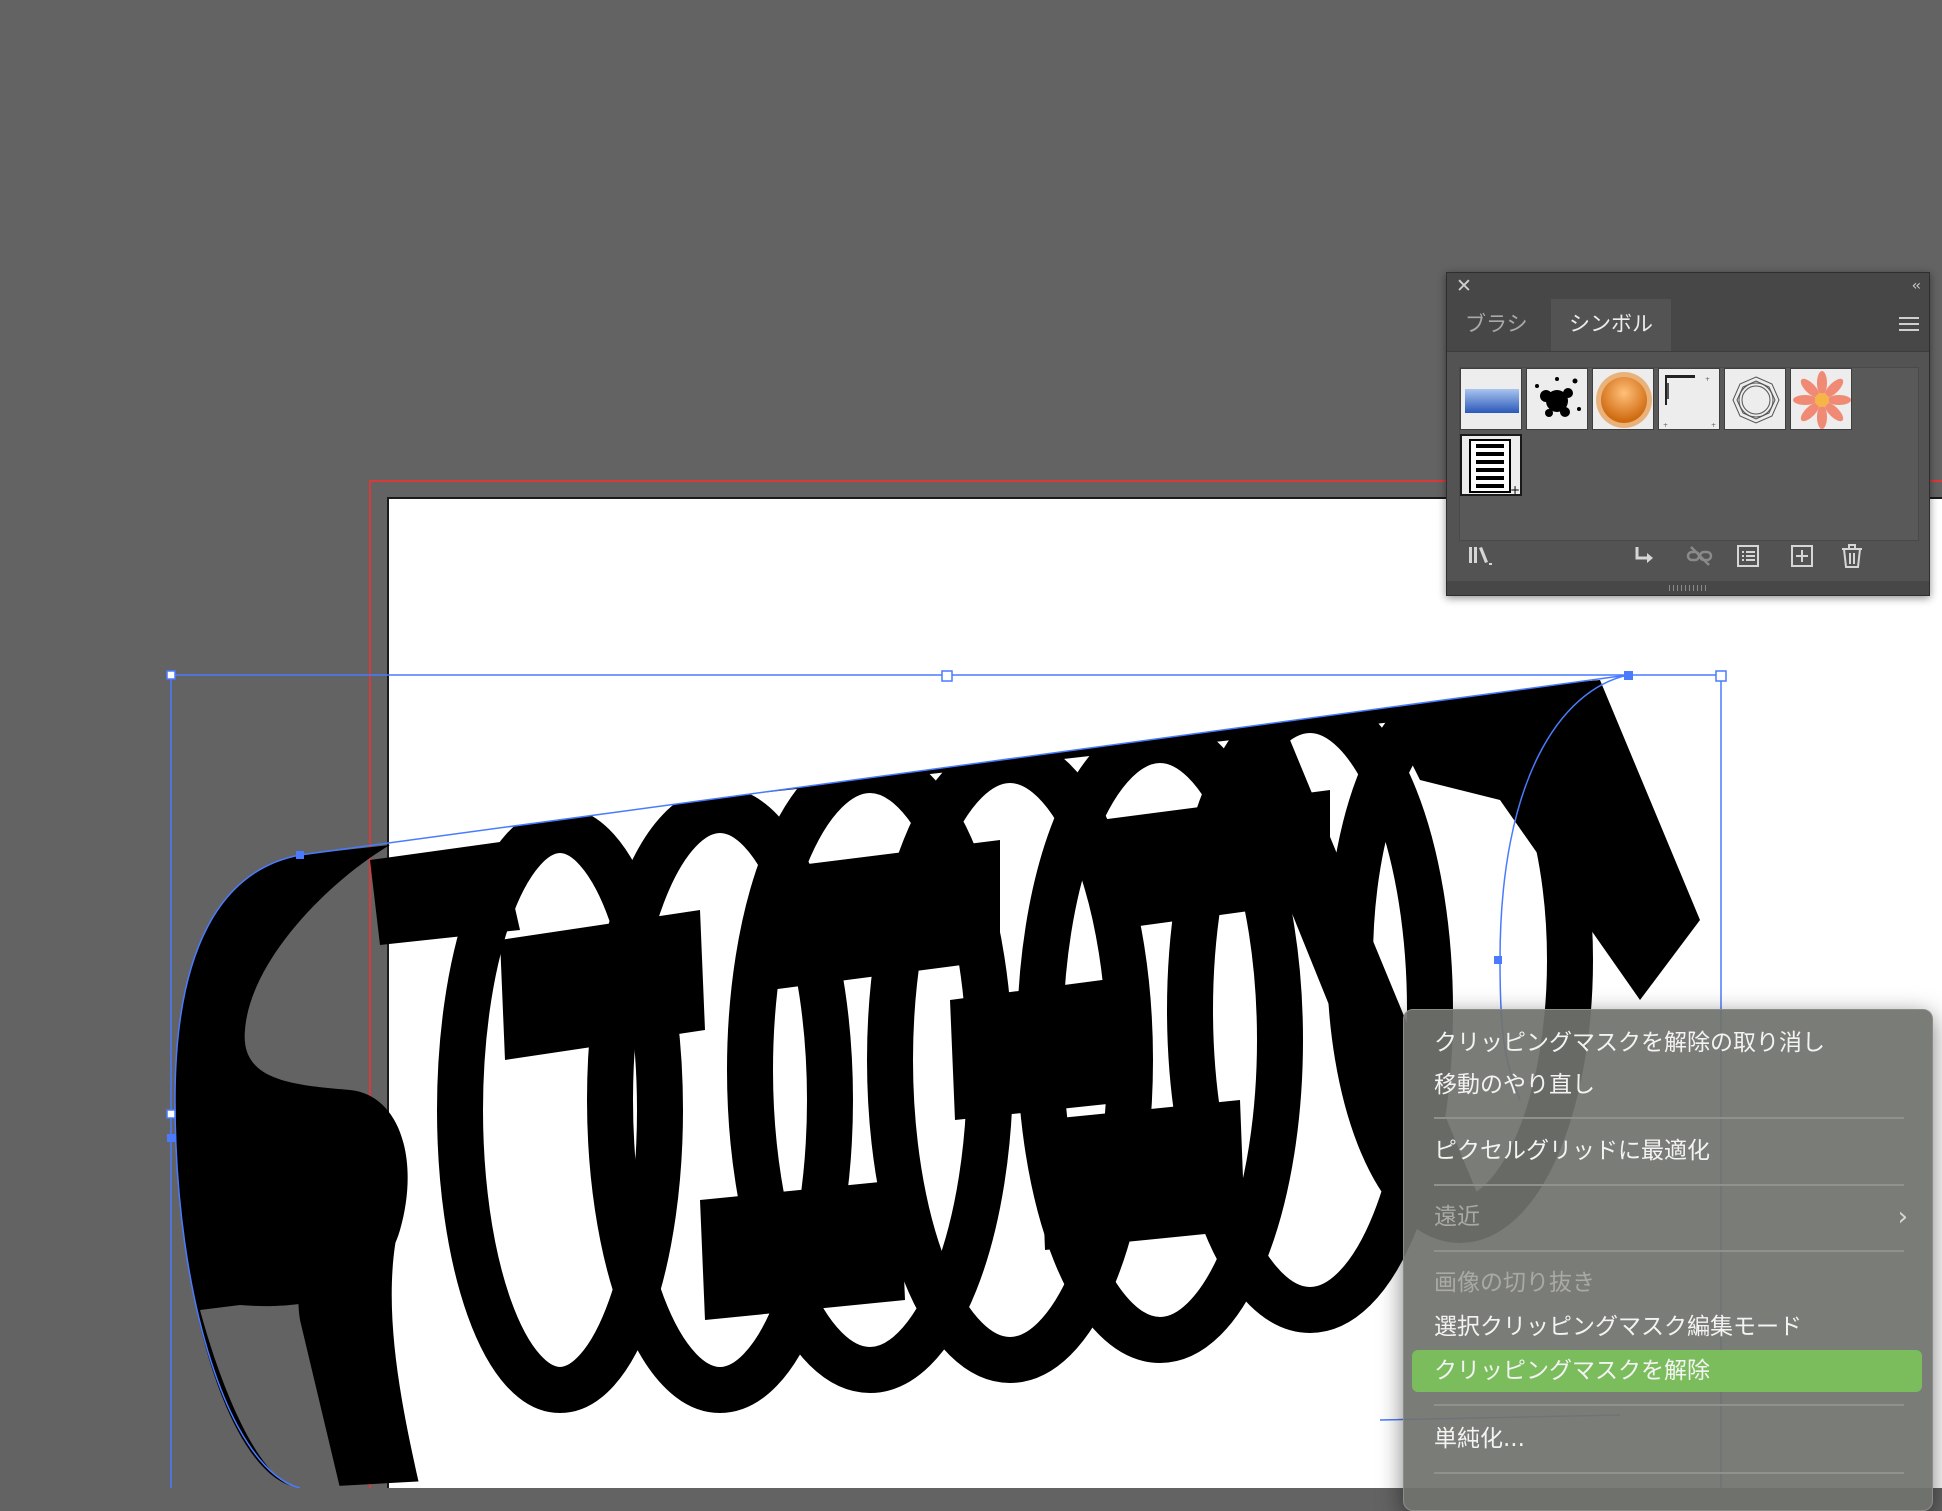 This screenshot has width=1942, height=1511. I want to click on panel-resize-grip, so click(1688, 588).